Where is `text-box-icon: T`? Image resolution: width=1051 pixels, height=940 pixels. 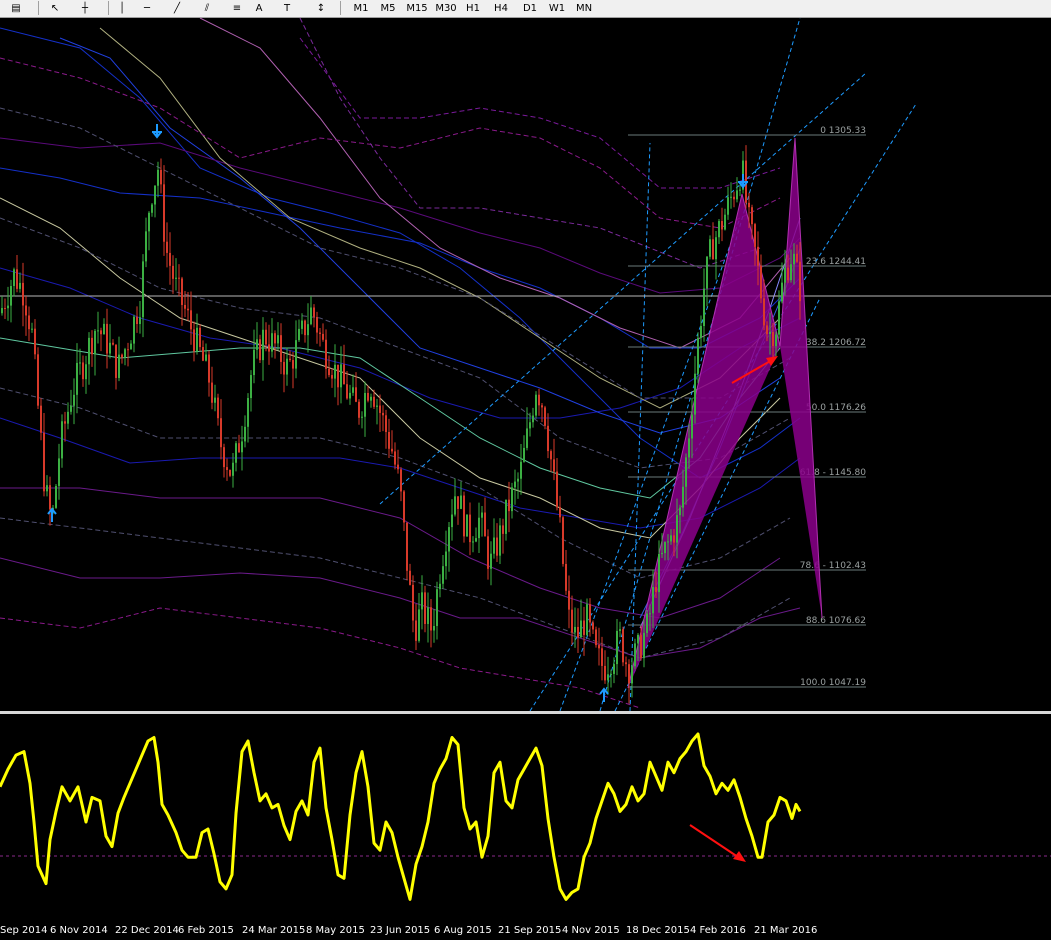 text-box-icon: T is located at coordinates (287, 8).